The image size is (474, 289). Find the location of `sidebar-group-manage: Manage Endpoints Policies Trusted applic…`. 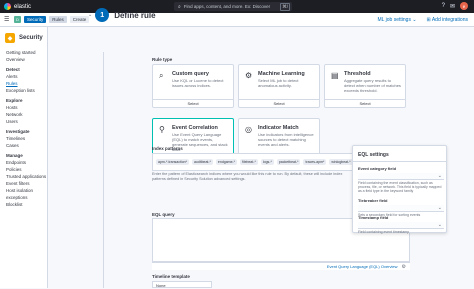

sidebar-group-manage: Manage Endpoints Policies Trusted applic… is located at coordinates (26, 180).